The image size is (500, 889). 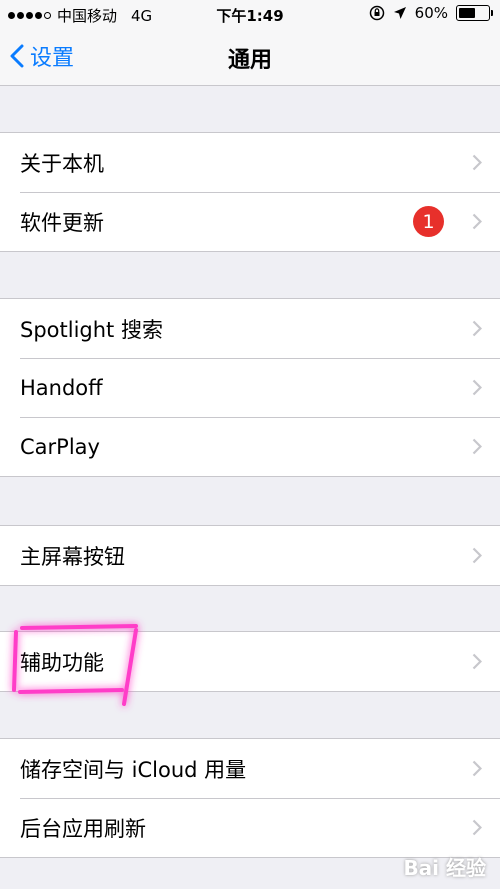 I want to click on row-label: 主屏幕按钮, so click(x=72, y=556).